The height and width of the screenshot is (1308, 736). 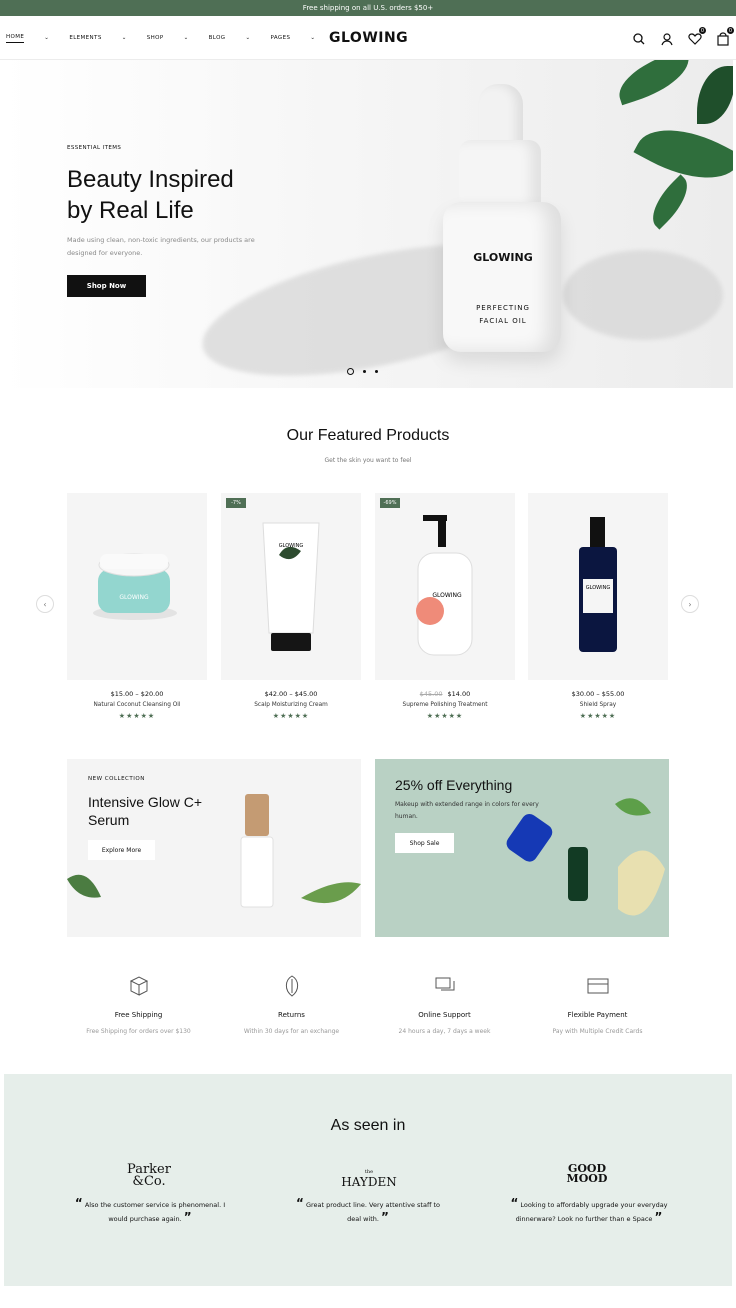 What do you see at coordinates (138, 1031) in the screenshot?
I see `feature-description: Free Shipping for orders over $130` at bounding box center [138, 1031].